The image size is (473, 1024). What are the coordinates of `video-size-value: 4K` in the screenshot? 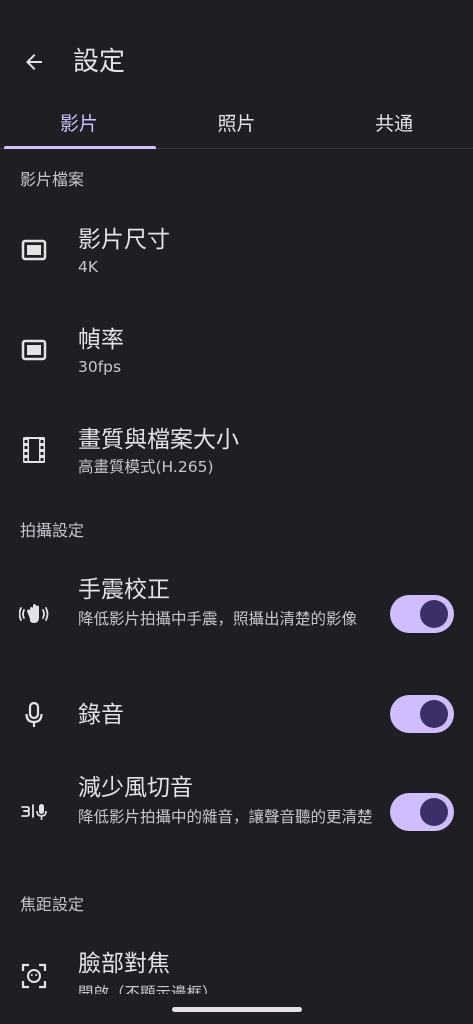 It's located at (88, 267).